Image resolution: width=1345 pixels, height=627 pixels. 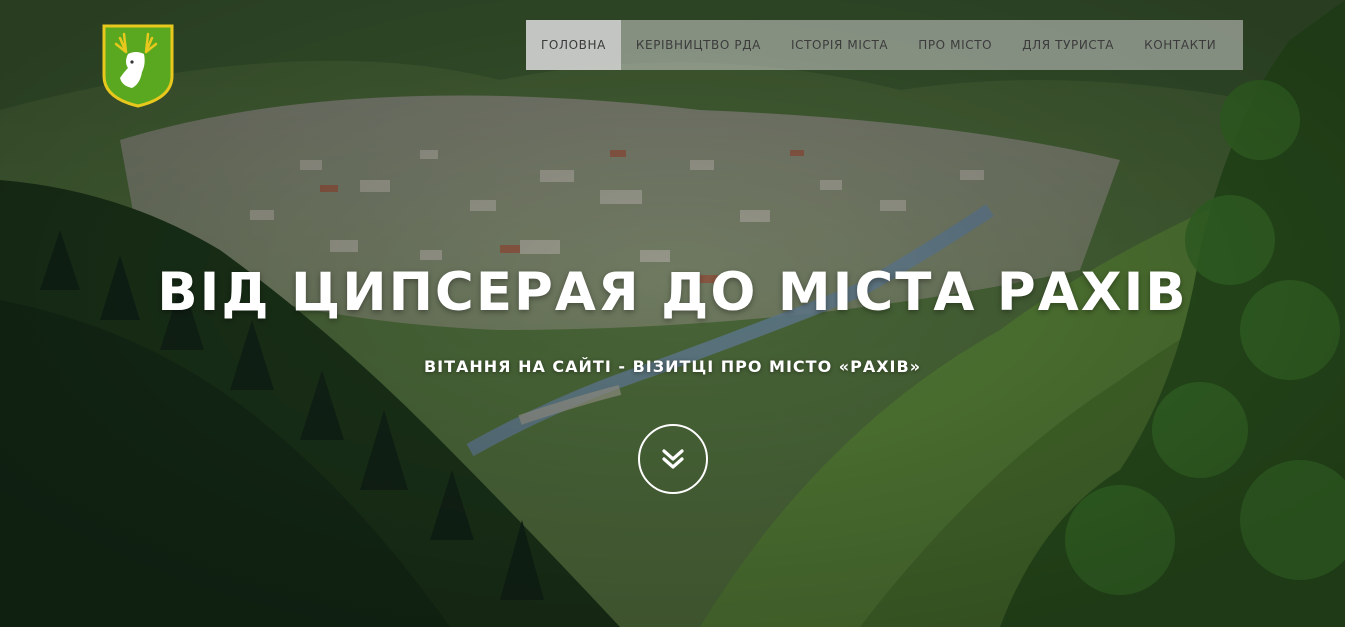 I want to click on hero-title: ВІД ЦИПСЕРАЯ ДО МІСТА РАХІВ, so click(x=672, y=292).